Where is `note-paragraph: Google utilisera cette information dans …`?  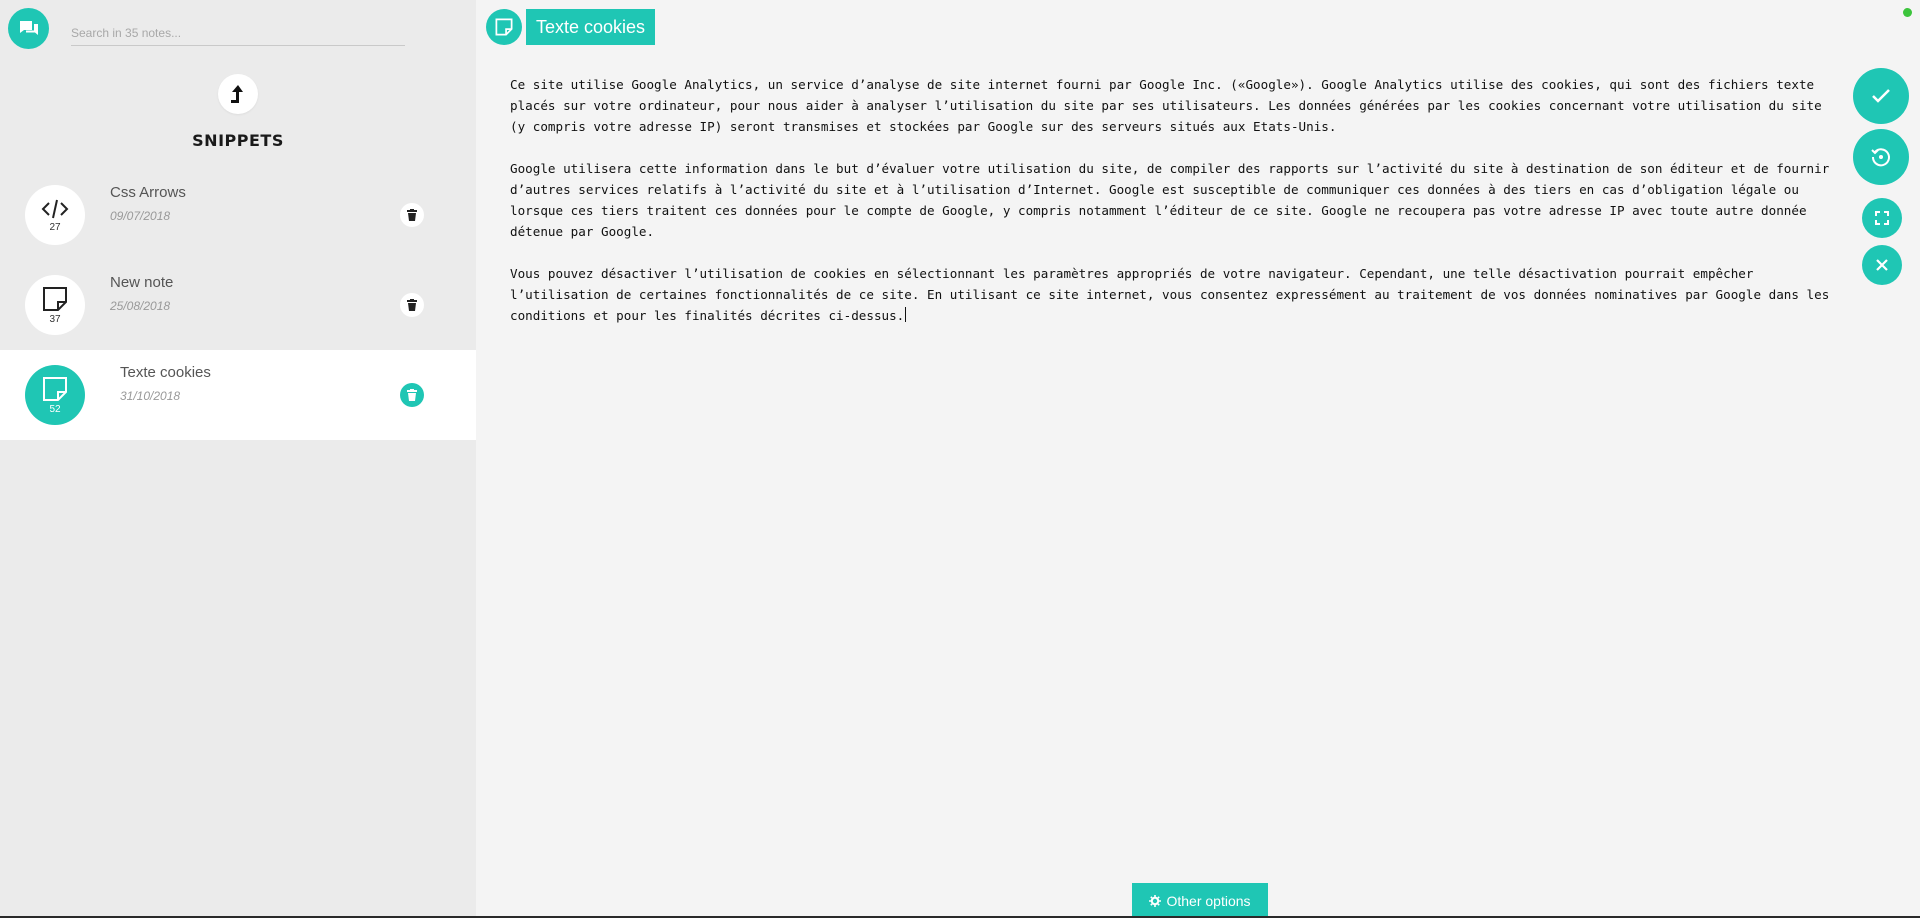 note-paragraph: Google utilisera cette information dans … is located at coordinates (1170, 200).